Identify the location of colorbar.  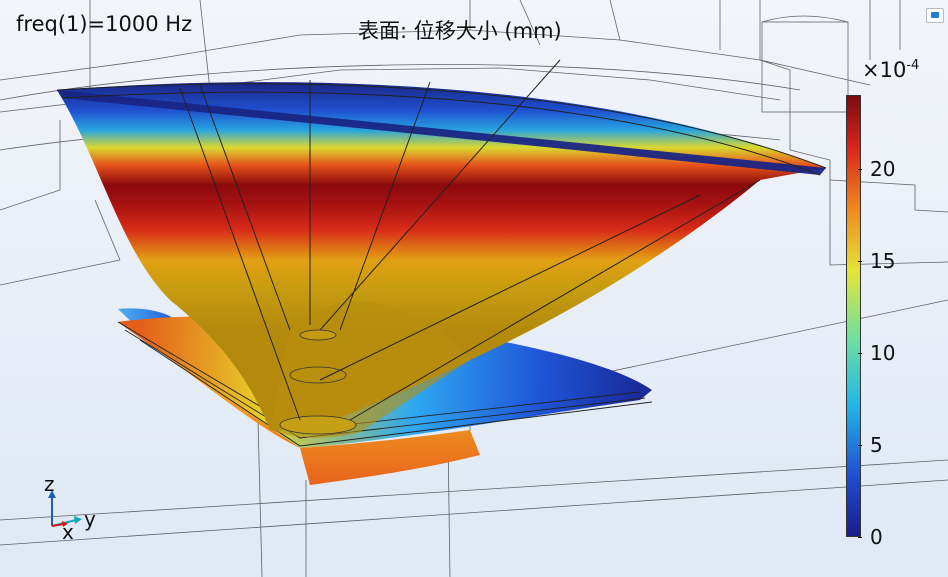
(853, 316).